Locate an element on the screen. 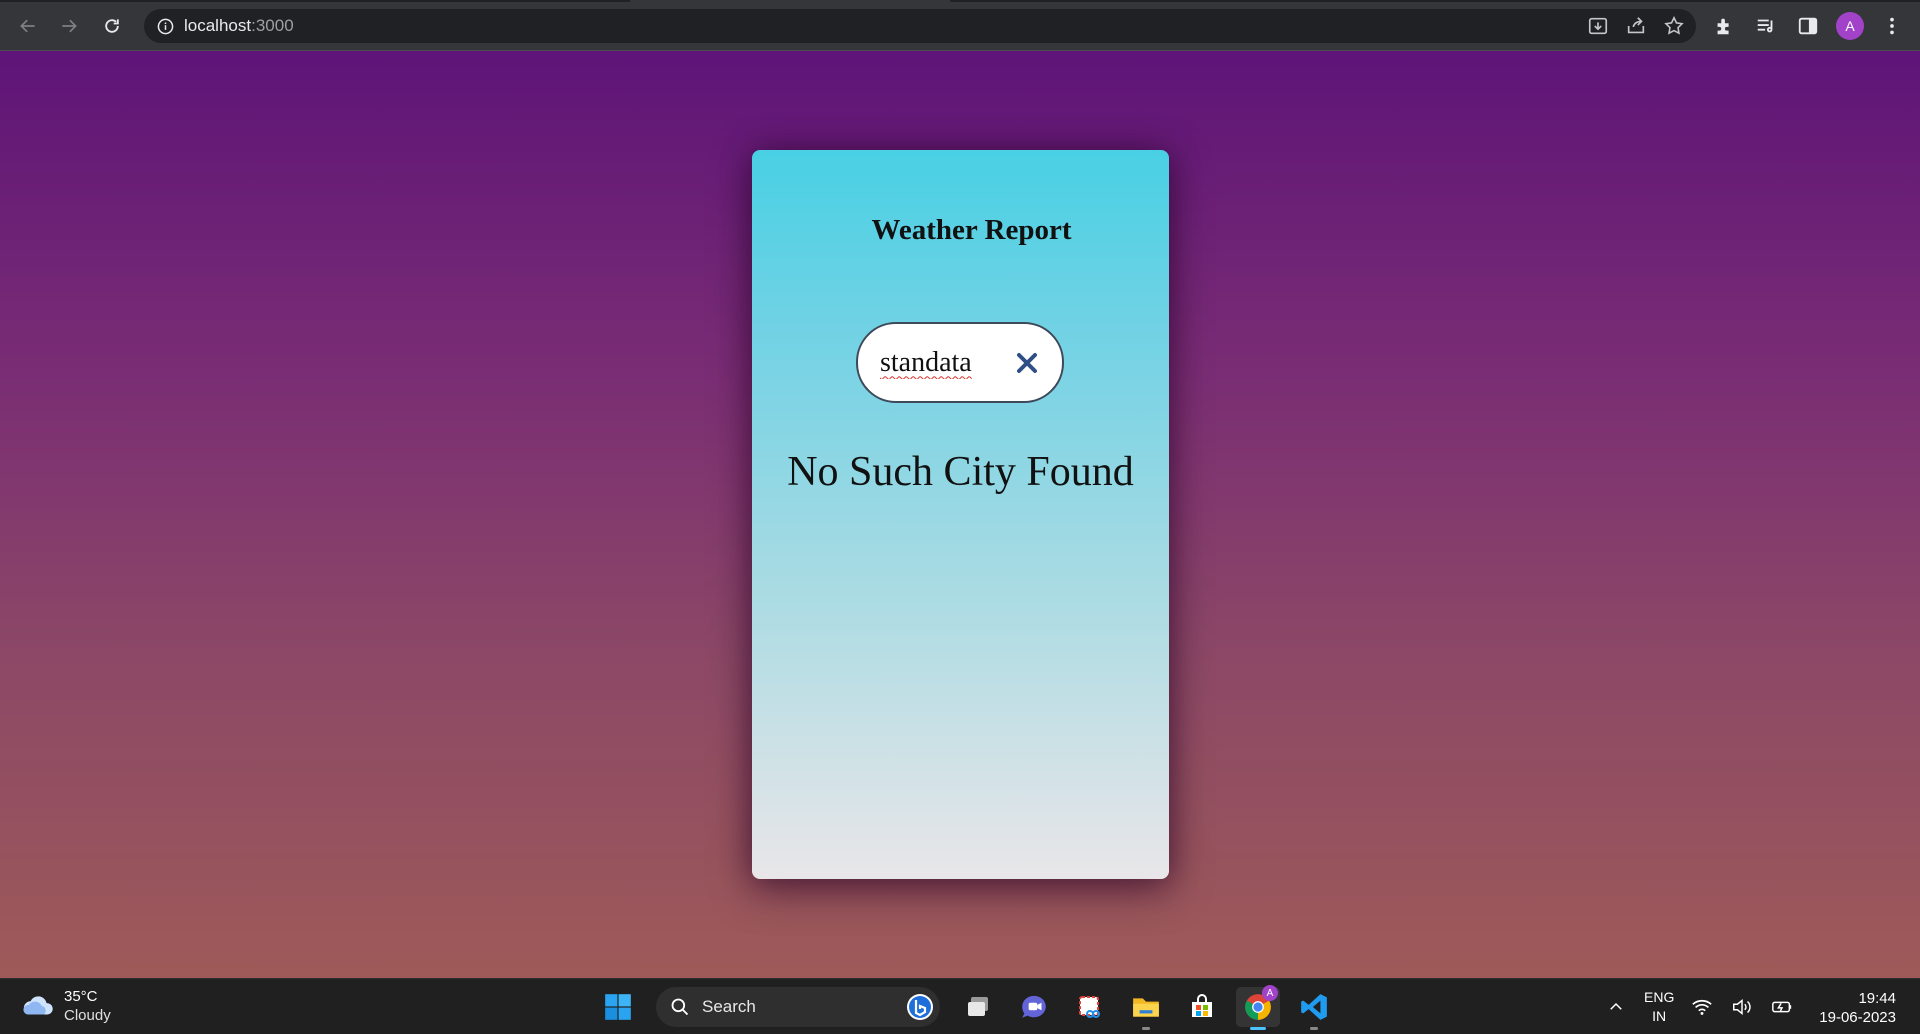  start-button is located at coordinates (618, 1007).